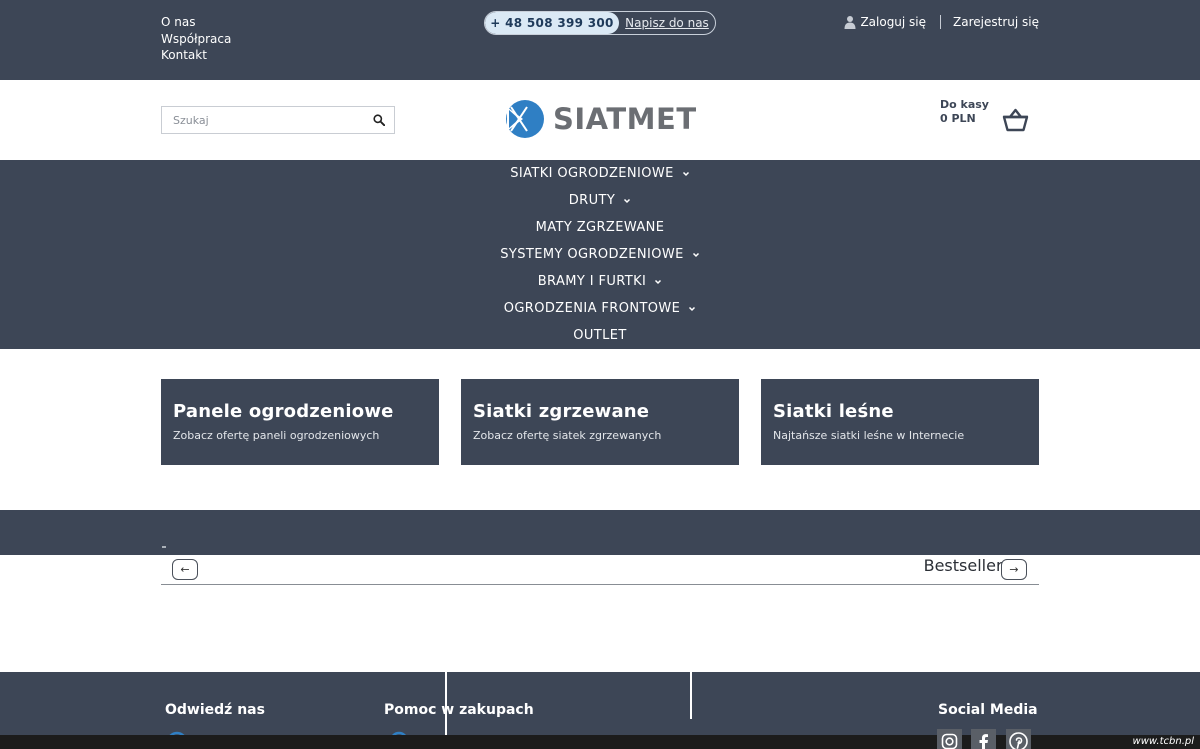 This screenshot has width=1200, height=749. What do you see at coordinates (592, 200) in the screenshot?
I see `nav-item-label: DRUTY` at bounding box center [592, 200].